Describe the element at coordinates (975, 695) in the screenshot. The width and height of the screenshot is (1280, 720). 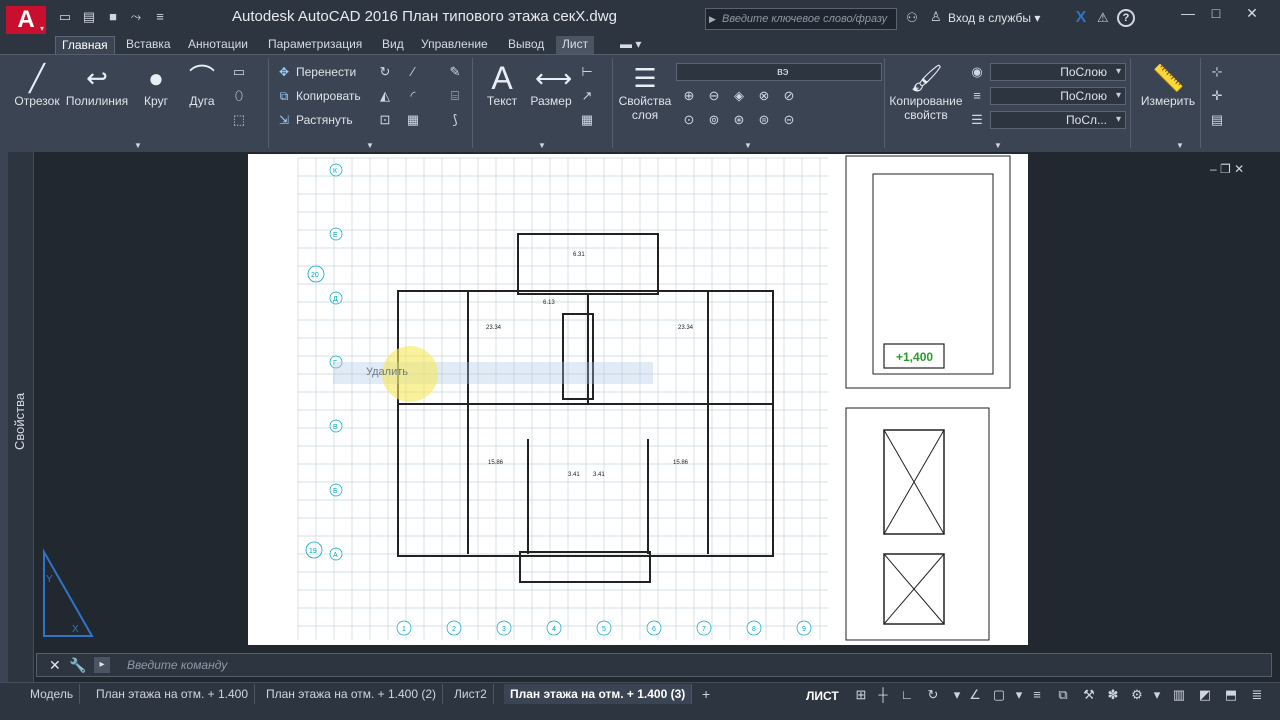
I see `osnap-icon: ∠` at that location.